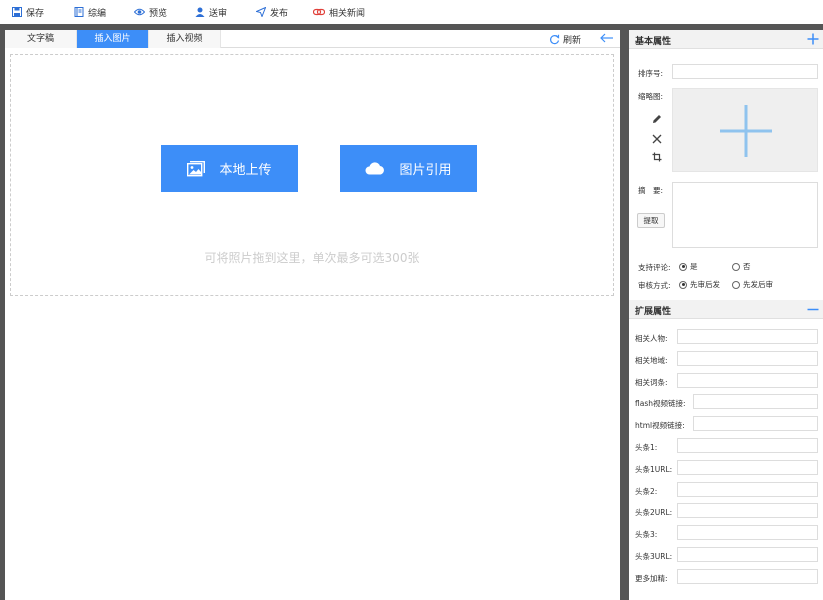 This screenshot has height=600, width=823. I want to click on html-video-input, so click(755, 423).